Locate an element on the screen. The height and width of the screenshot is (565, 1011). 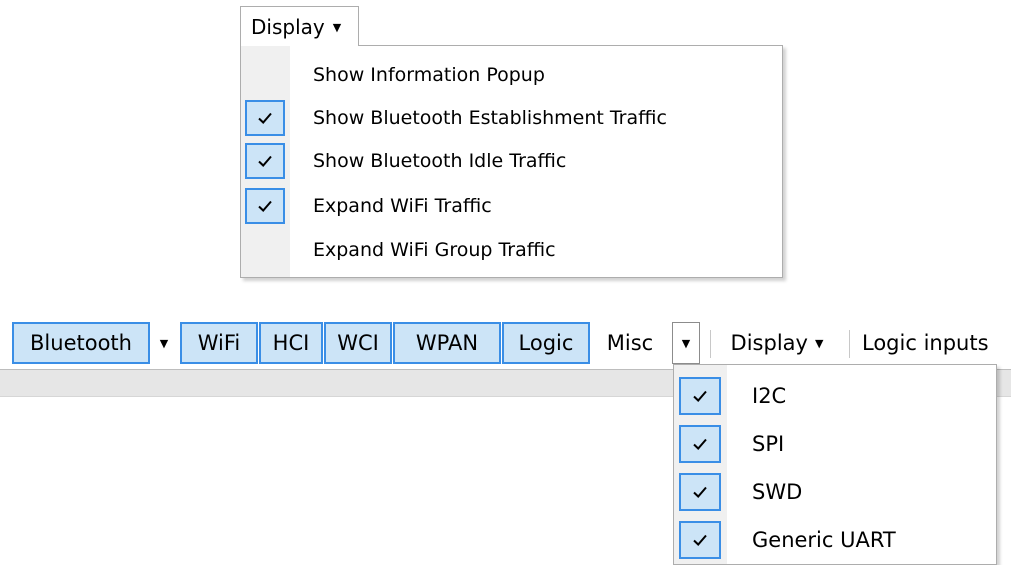
misc-toggle-button: Misc is located at coordinates (630, 343).